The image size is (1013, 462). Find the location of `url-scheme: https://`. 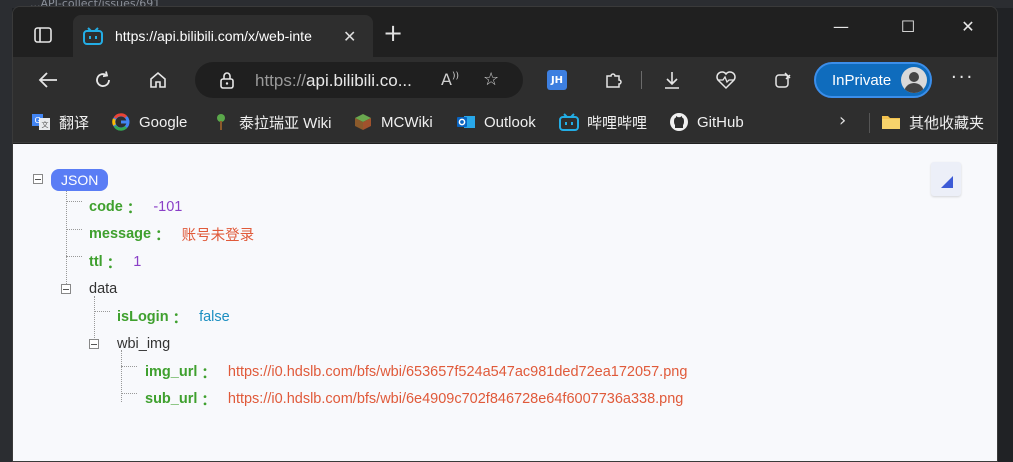

url-scheme: https:// is located at coordinates (281, 80).